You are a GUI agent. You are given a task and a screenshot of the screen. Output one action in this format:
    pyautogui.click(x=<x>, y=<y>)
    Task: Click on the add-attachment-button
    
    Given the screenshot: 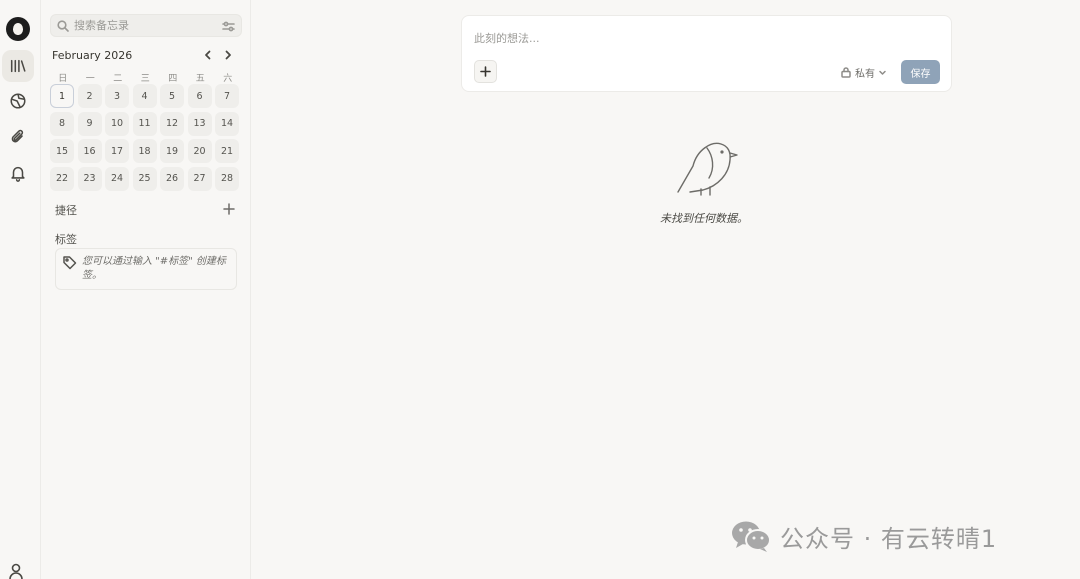 What is the action you would take?
    pyautogui.click(x=485, y=71)
    